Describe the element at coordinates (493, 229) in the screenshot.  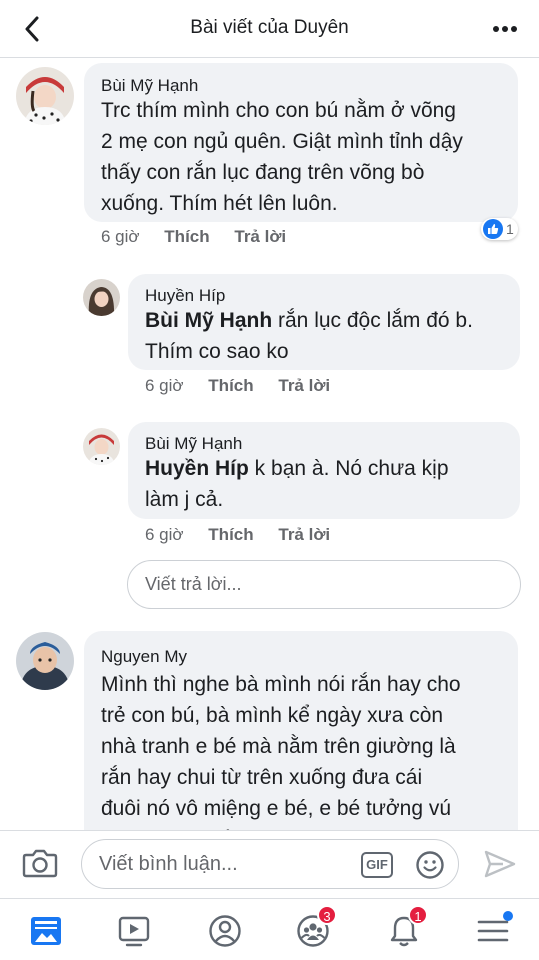
I see `like-icon` at that location.